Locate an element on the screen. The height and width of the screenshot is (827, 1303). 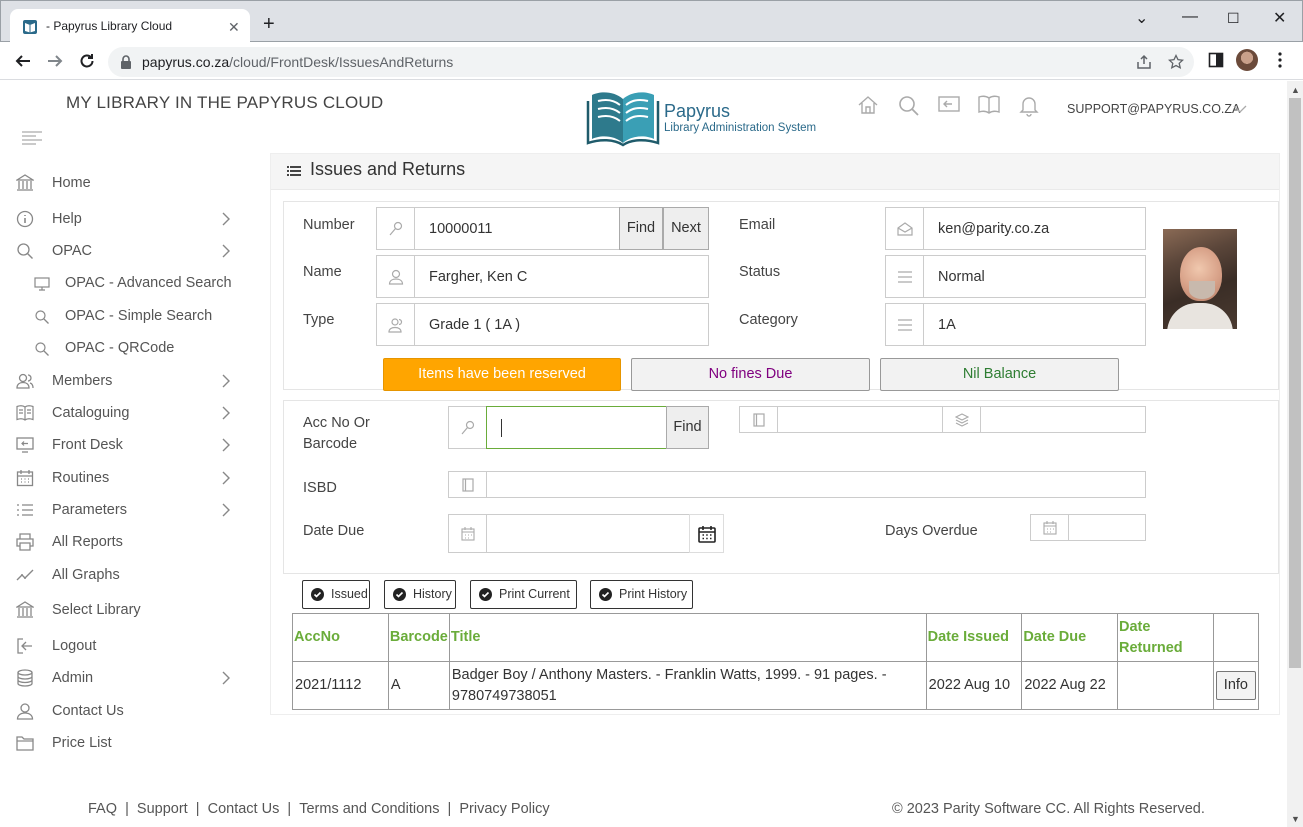
col-date-issued: Date Issued is located at coordinates (974, 637).